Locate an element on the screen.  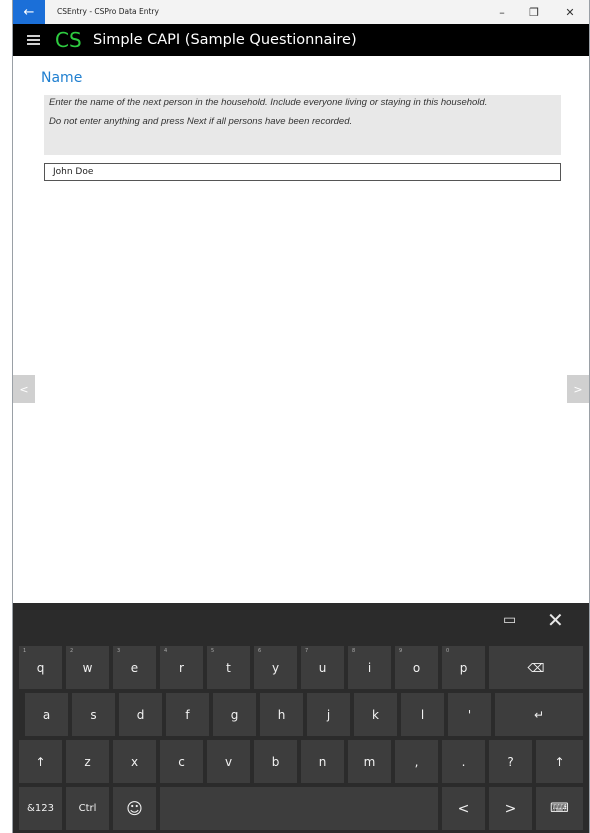
key-q: 1q is located at coordinates (40, 667).